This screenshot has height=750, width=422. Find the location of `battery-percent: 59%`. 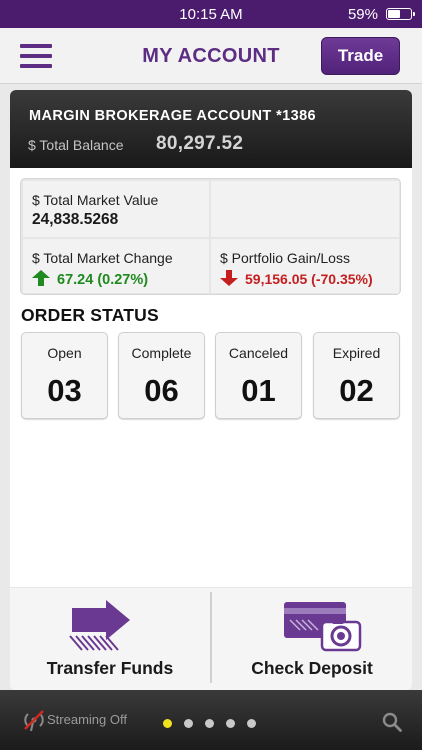

battery-percent: 59% is located at coordinates (362, 14).